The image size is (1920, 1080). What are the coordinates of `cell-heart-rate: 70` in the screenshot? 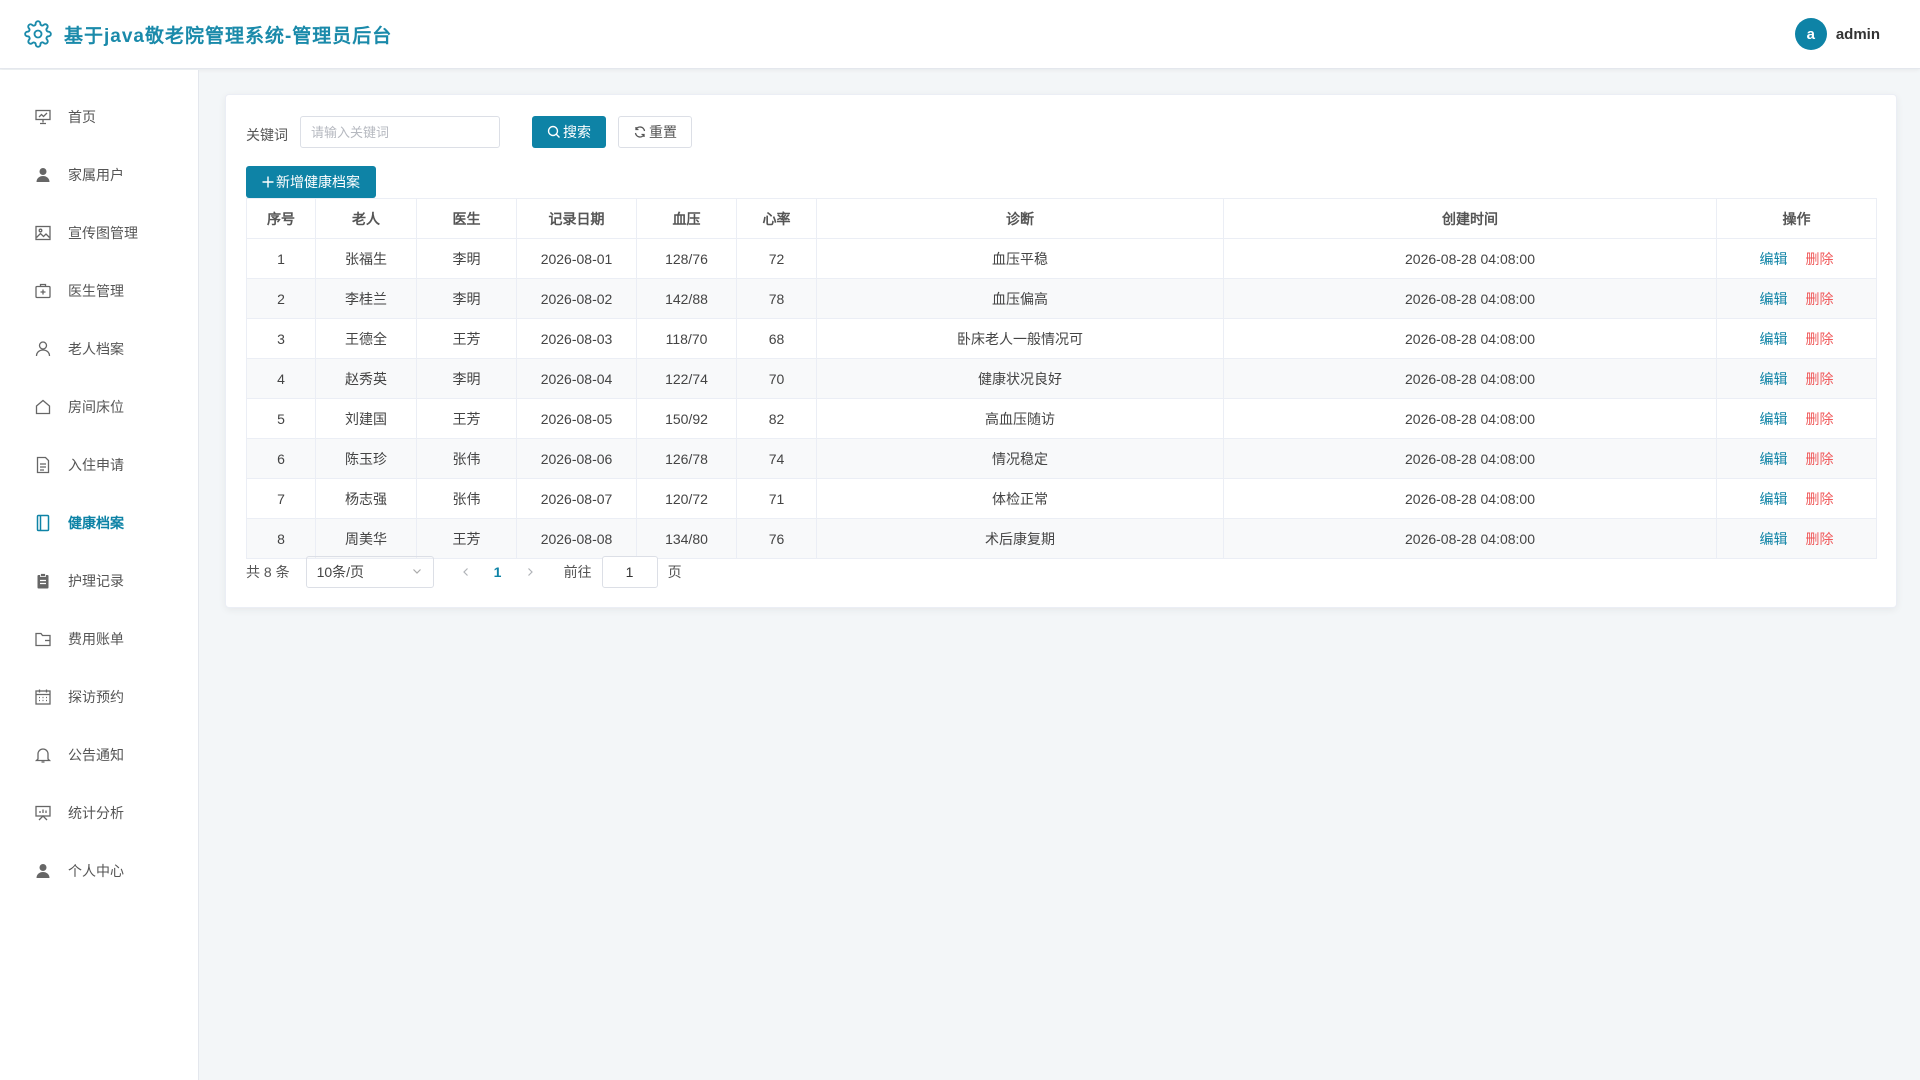 It's located at (776, 378).